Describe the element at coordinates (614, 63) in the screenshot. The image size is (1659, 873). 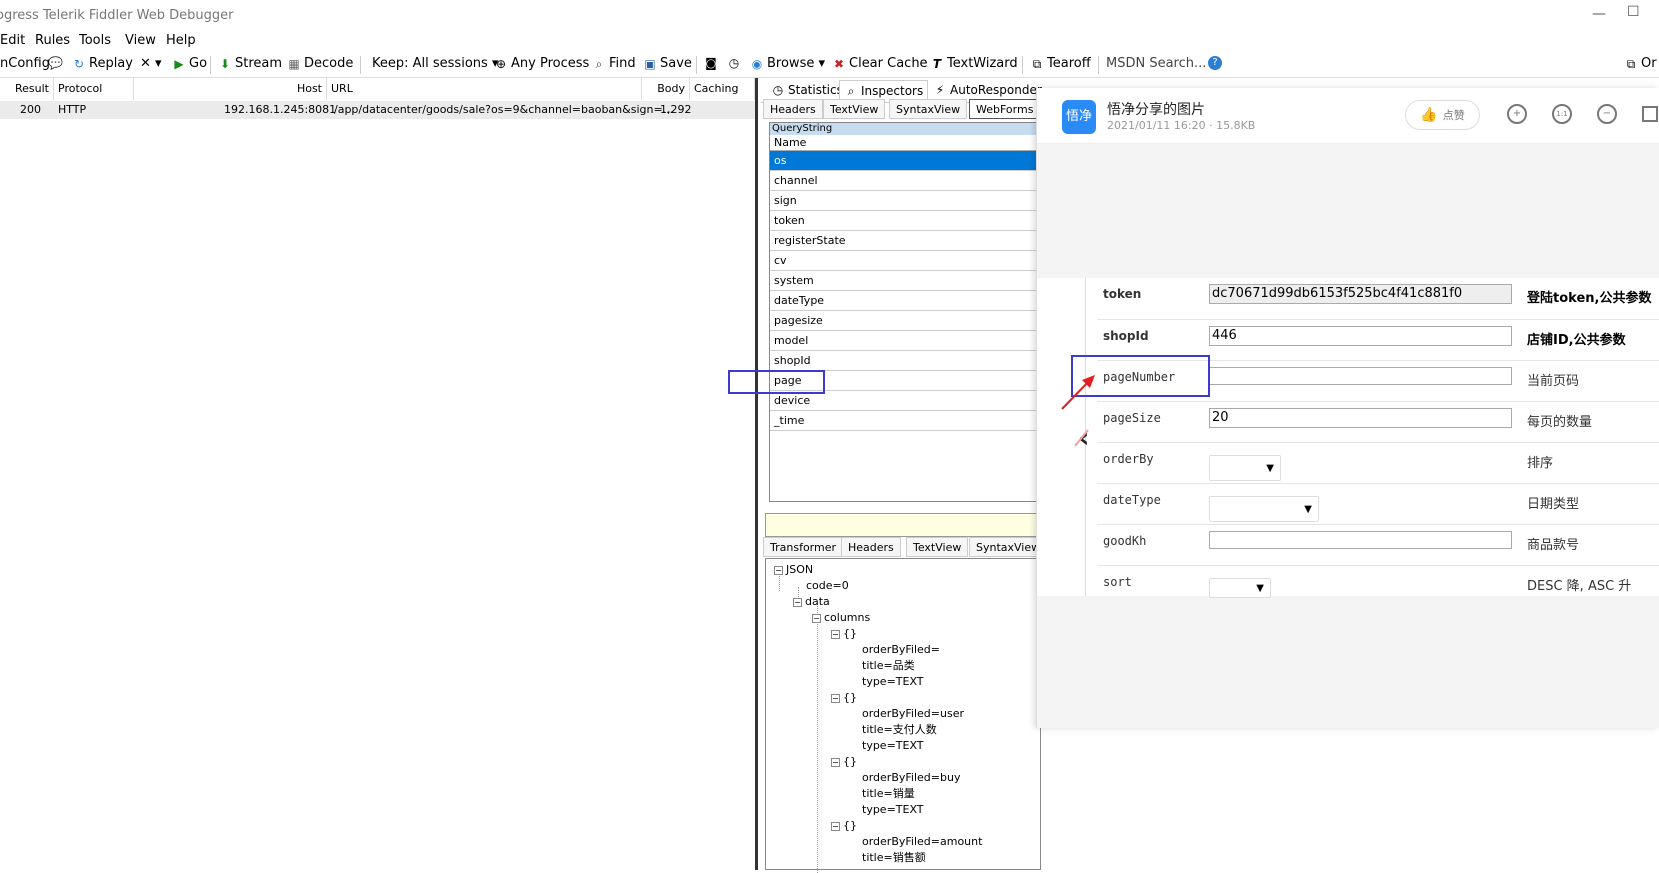
I see `find-button: ⌕ Find` at that location.